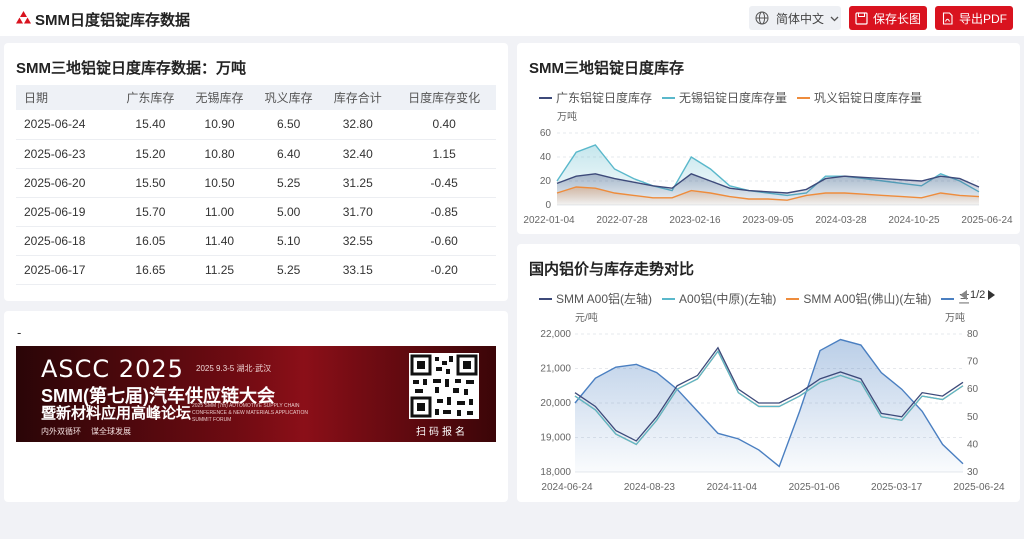 The height and width of the screenshot is (539, 1024). Describe the element at coordinates (973, 389) in the screenshot. I see `y-right-tick-label: 60` at that location.